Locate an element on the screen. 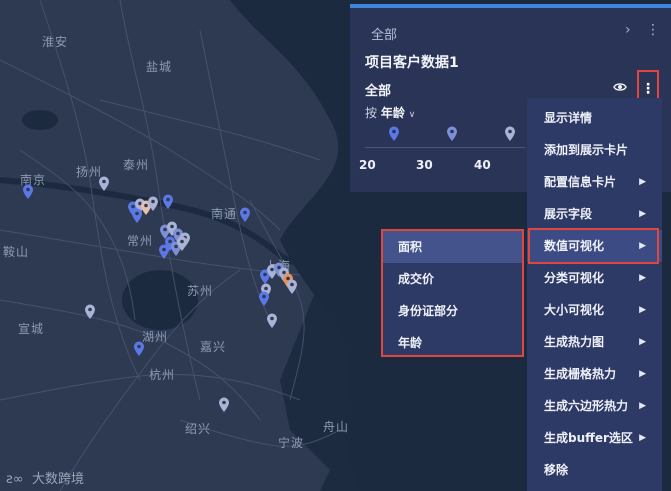  city-label: 苏州 is located at coordinates (200, 291).